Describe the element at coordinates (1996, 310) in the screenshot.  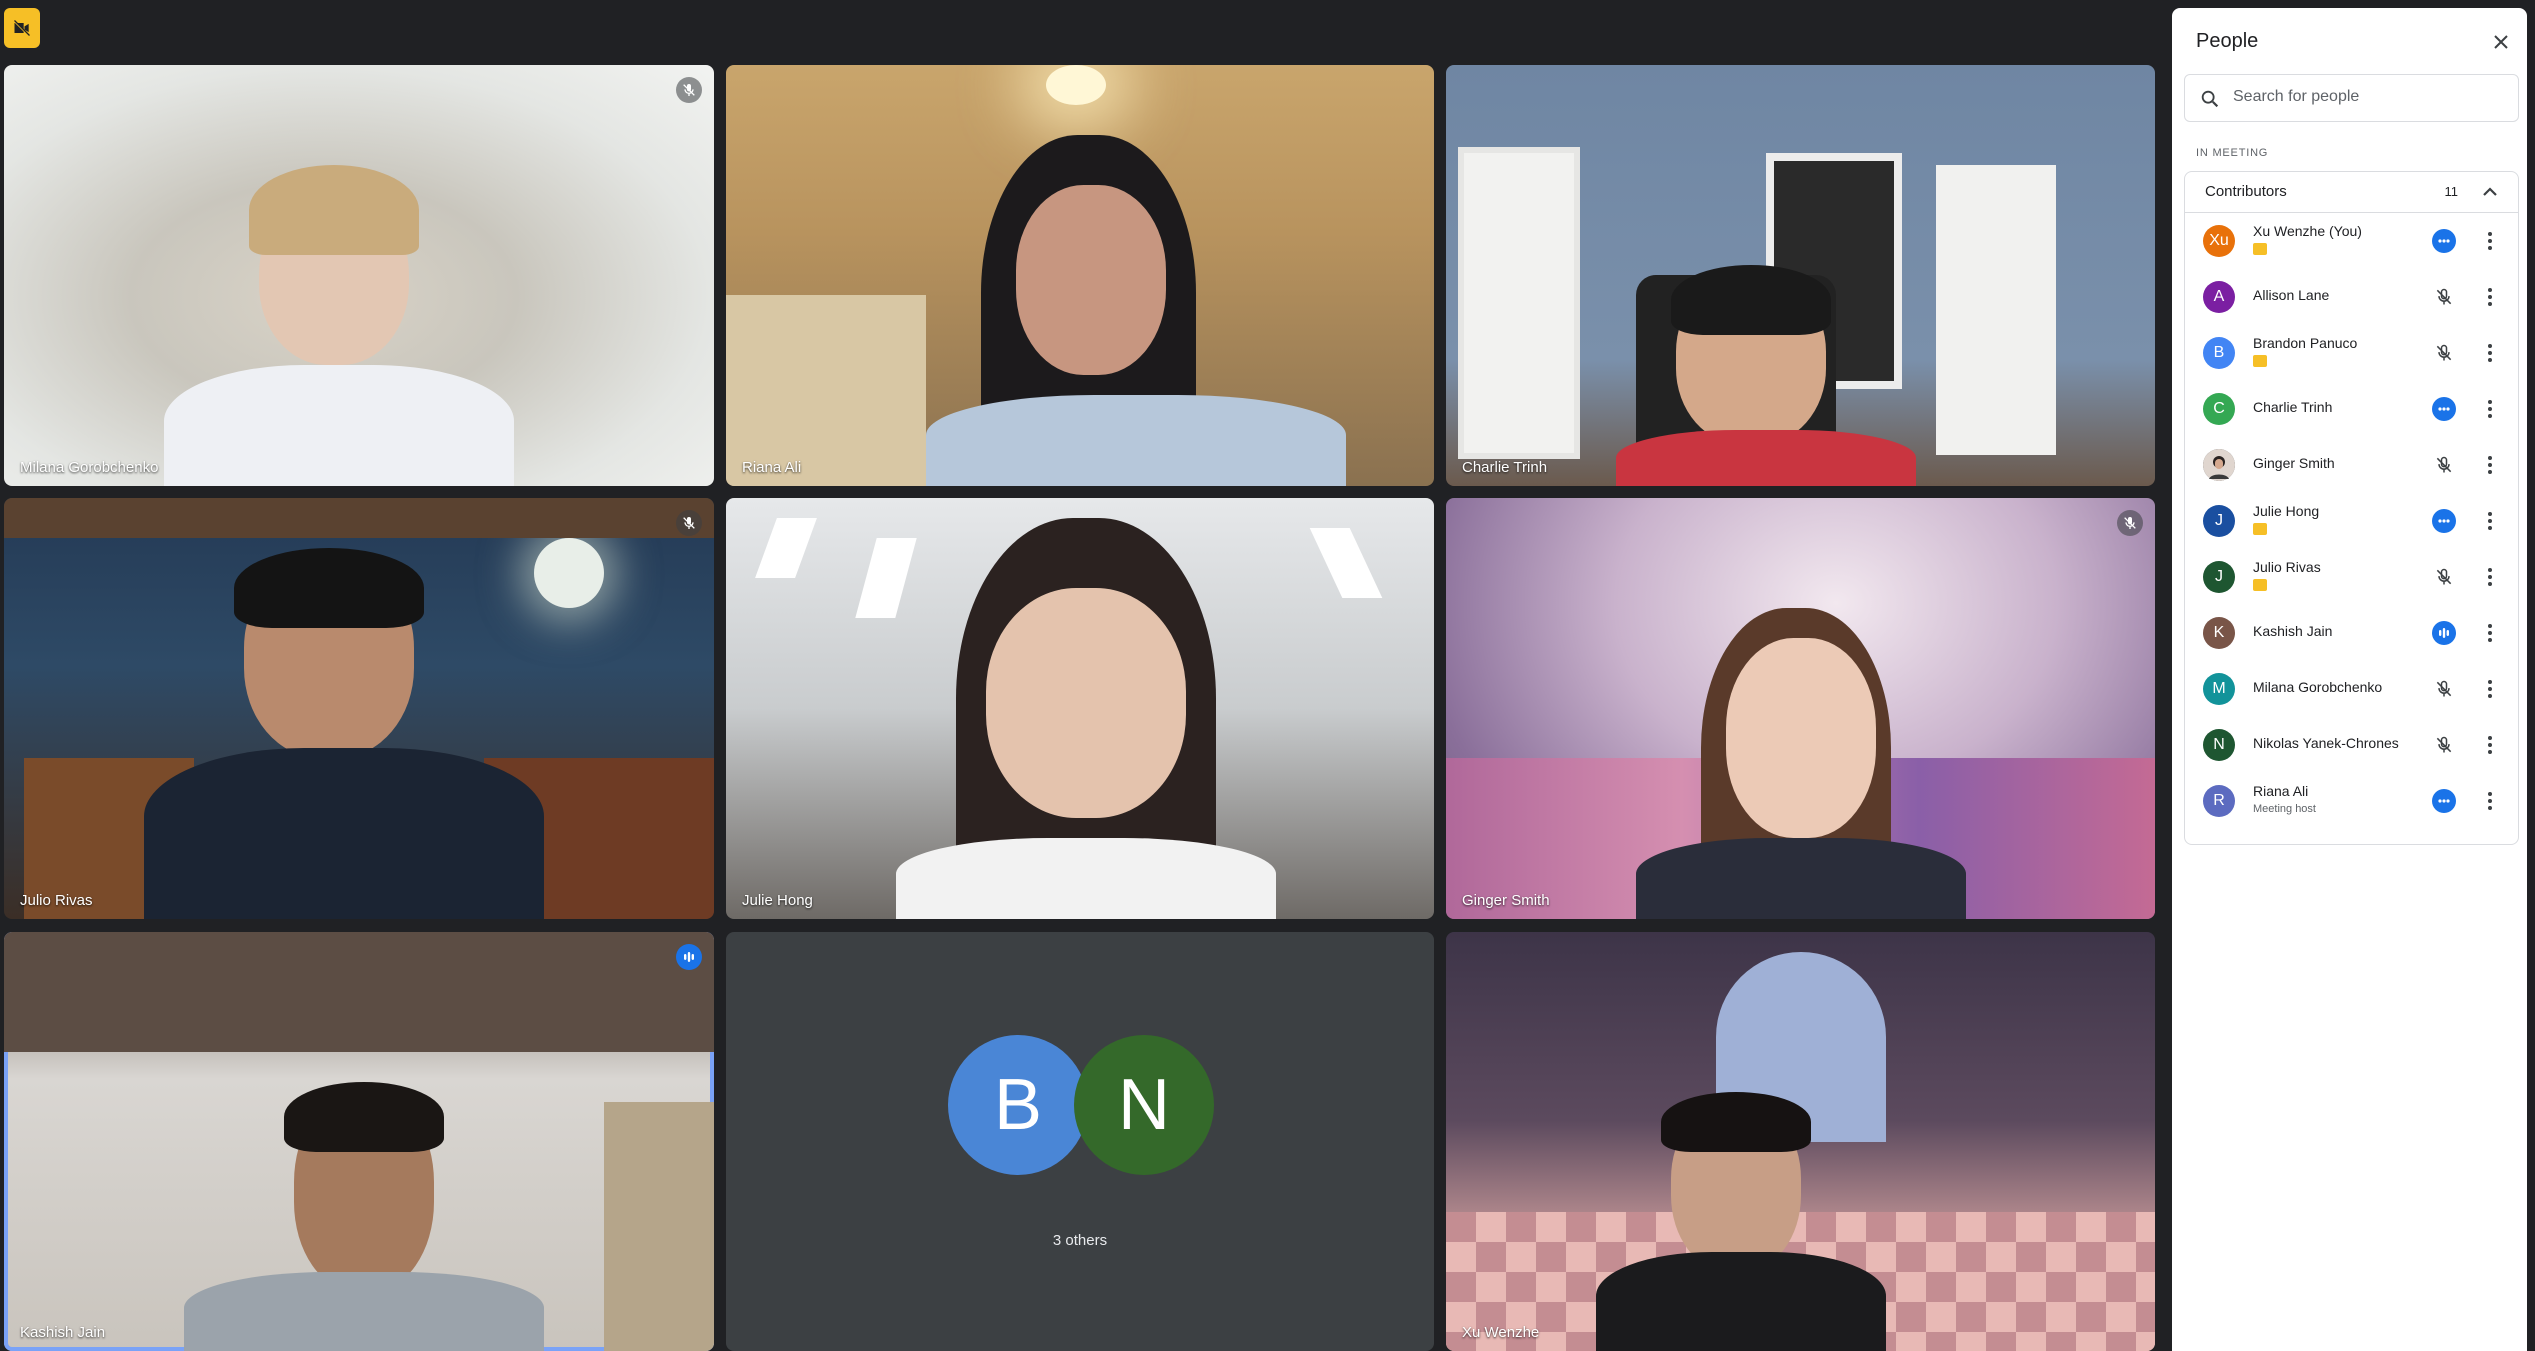
I see `door-right` at that location.